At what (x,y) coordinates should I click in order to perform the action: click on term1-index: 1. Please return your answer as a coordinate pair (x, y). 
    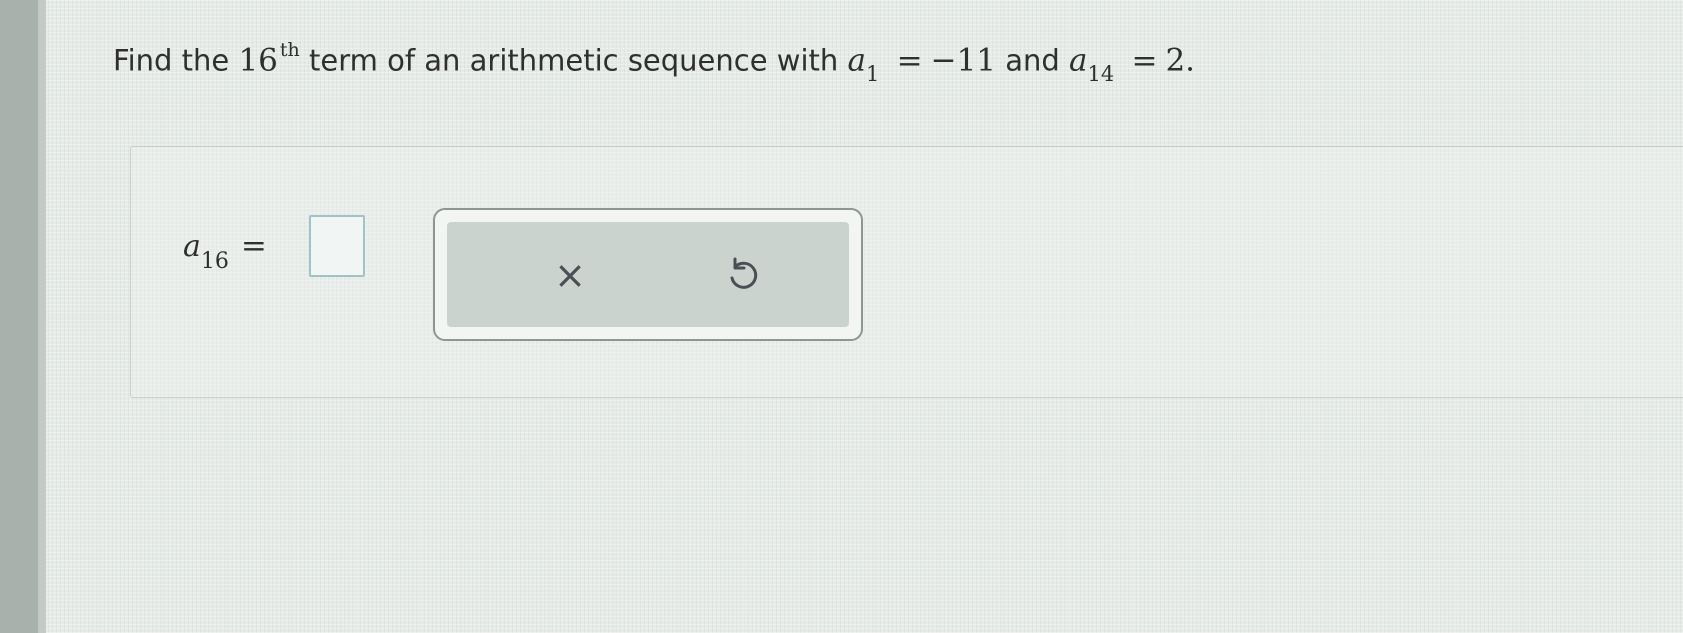
    Looking at the image, I should click on (873, 74).